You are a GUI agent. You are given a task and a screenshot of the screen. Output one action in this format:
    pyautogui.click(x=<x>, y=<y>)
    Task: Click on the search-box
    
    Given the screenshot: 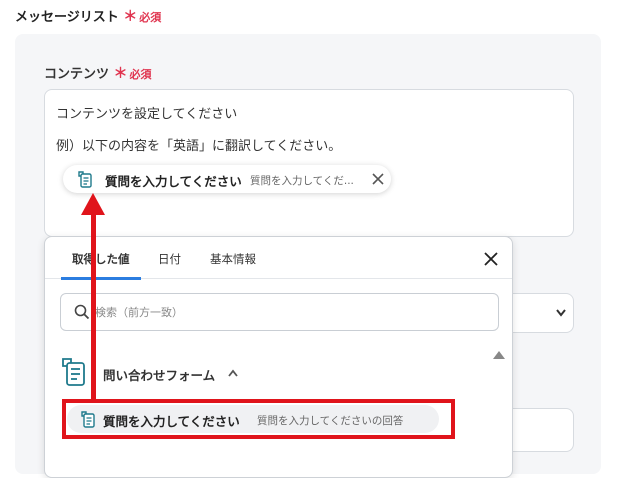 What is the action you would take?
    pyautogui.click(x=279, y=312)
    